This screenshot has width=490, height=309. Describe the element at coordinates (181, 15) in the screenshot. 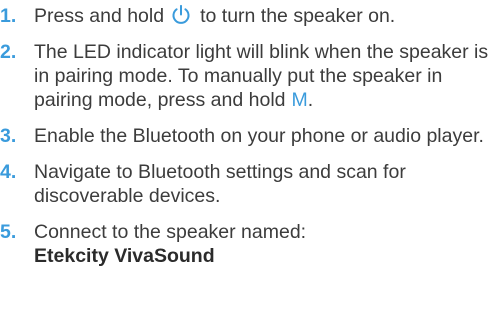

I see `power-icon` at that location.